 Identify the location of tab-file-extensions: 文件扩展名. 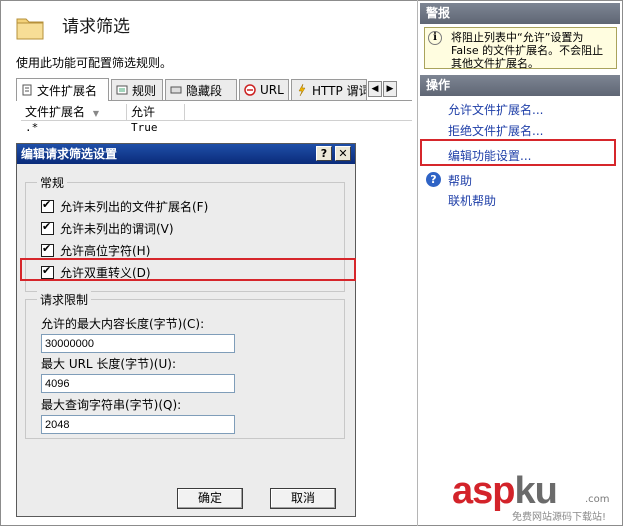
(62, 89).